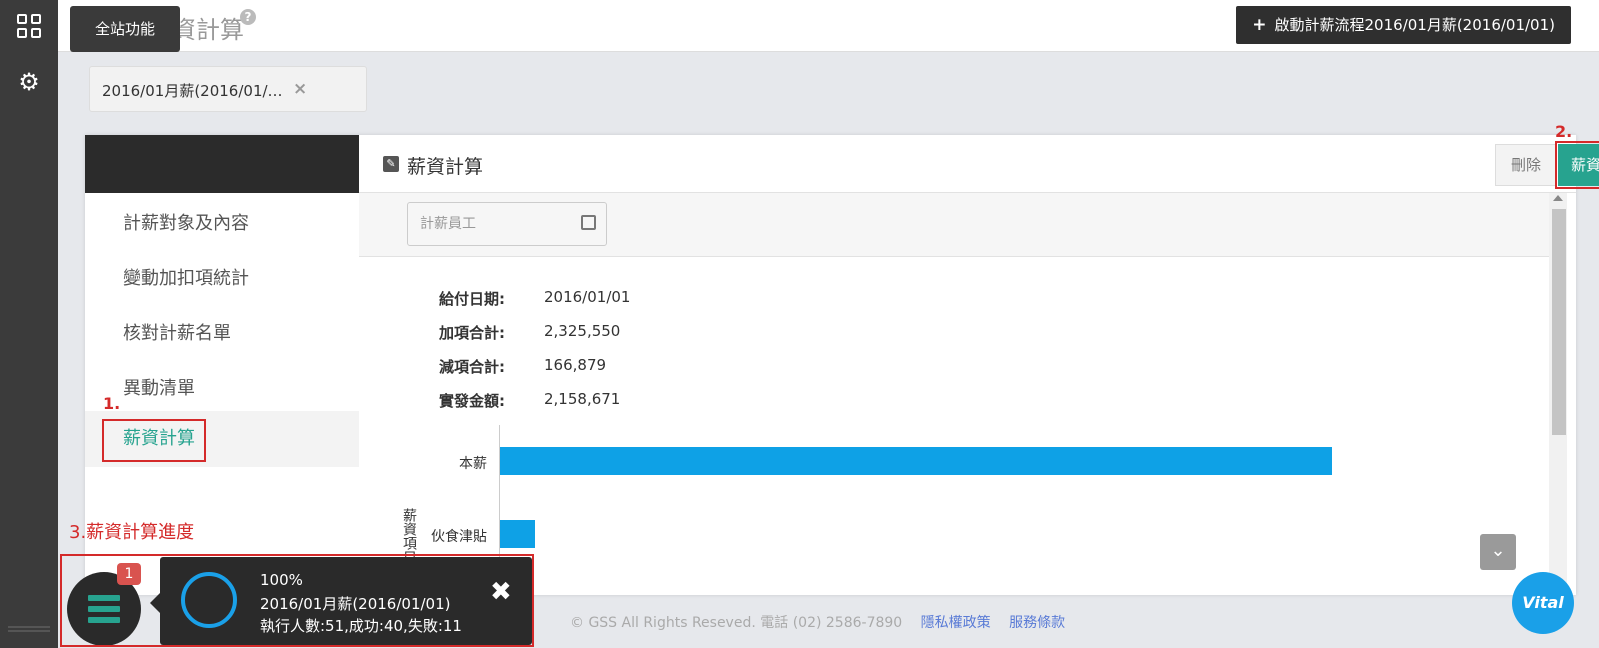 Image resolution: width=1599 pixels, height=648 pixels. What do you see at coordinates (472, 401) in the screenshot?
I see `summary-key: 實發金額:` at bounding box center [472, 401].